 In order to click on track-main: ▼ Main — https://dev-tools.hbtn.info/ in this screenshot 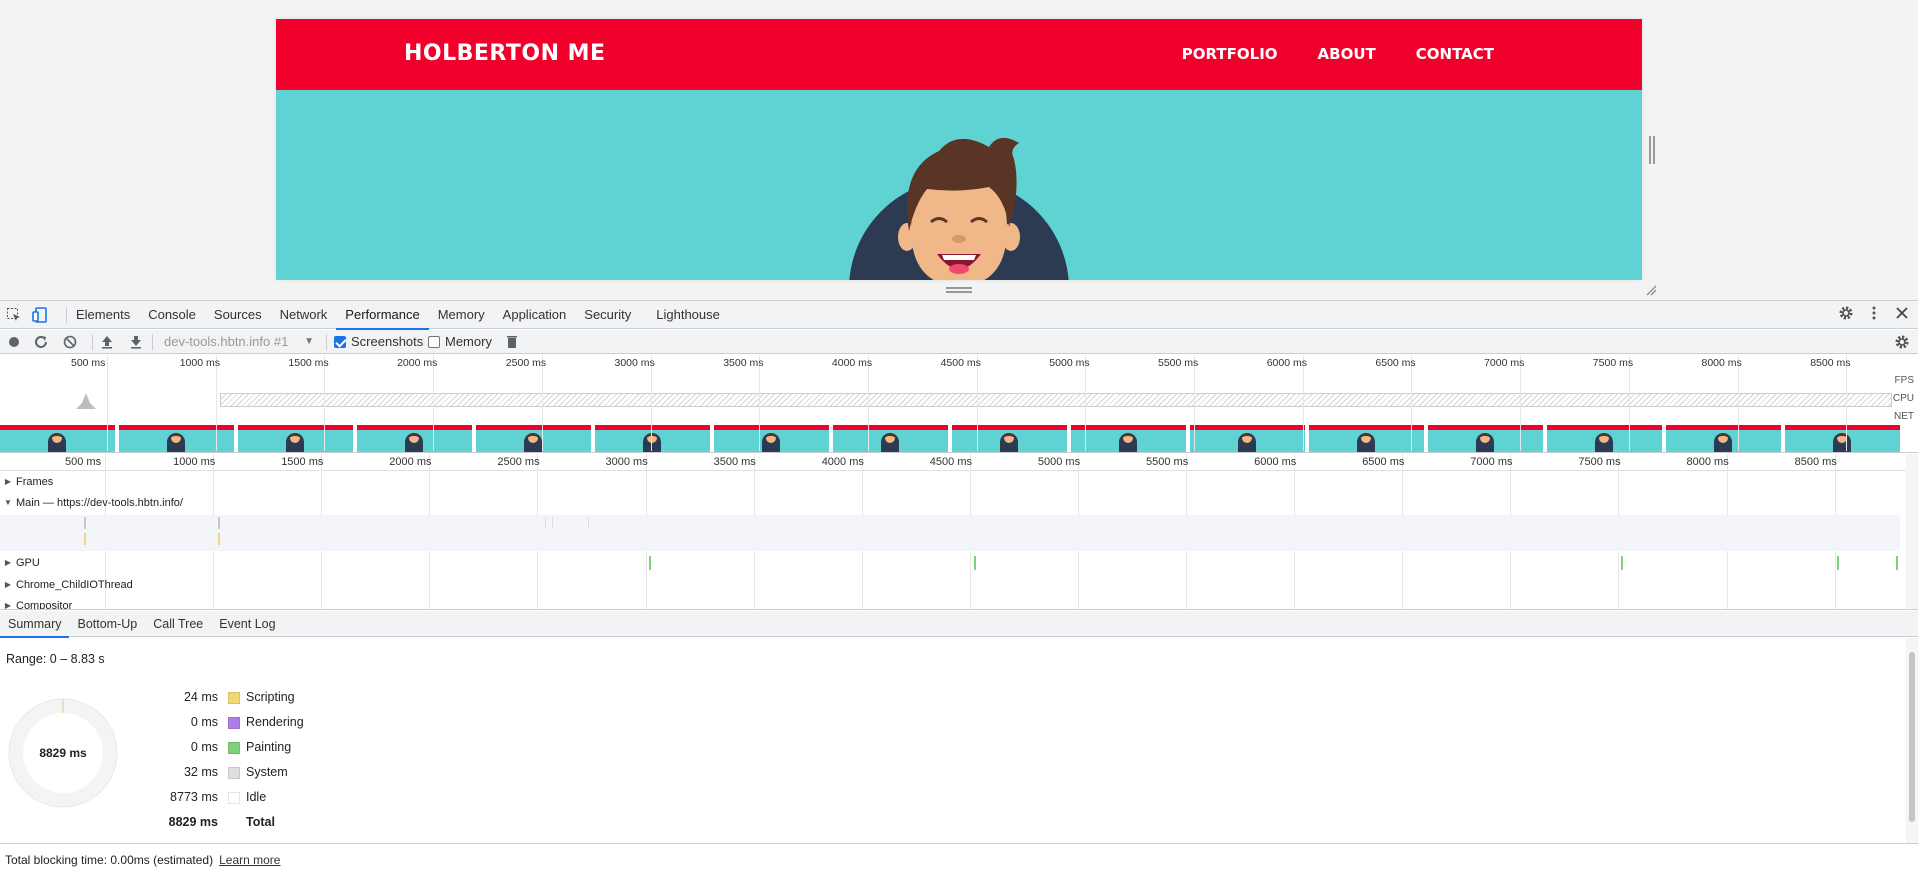, I will do `click(950, 502)`.